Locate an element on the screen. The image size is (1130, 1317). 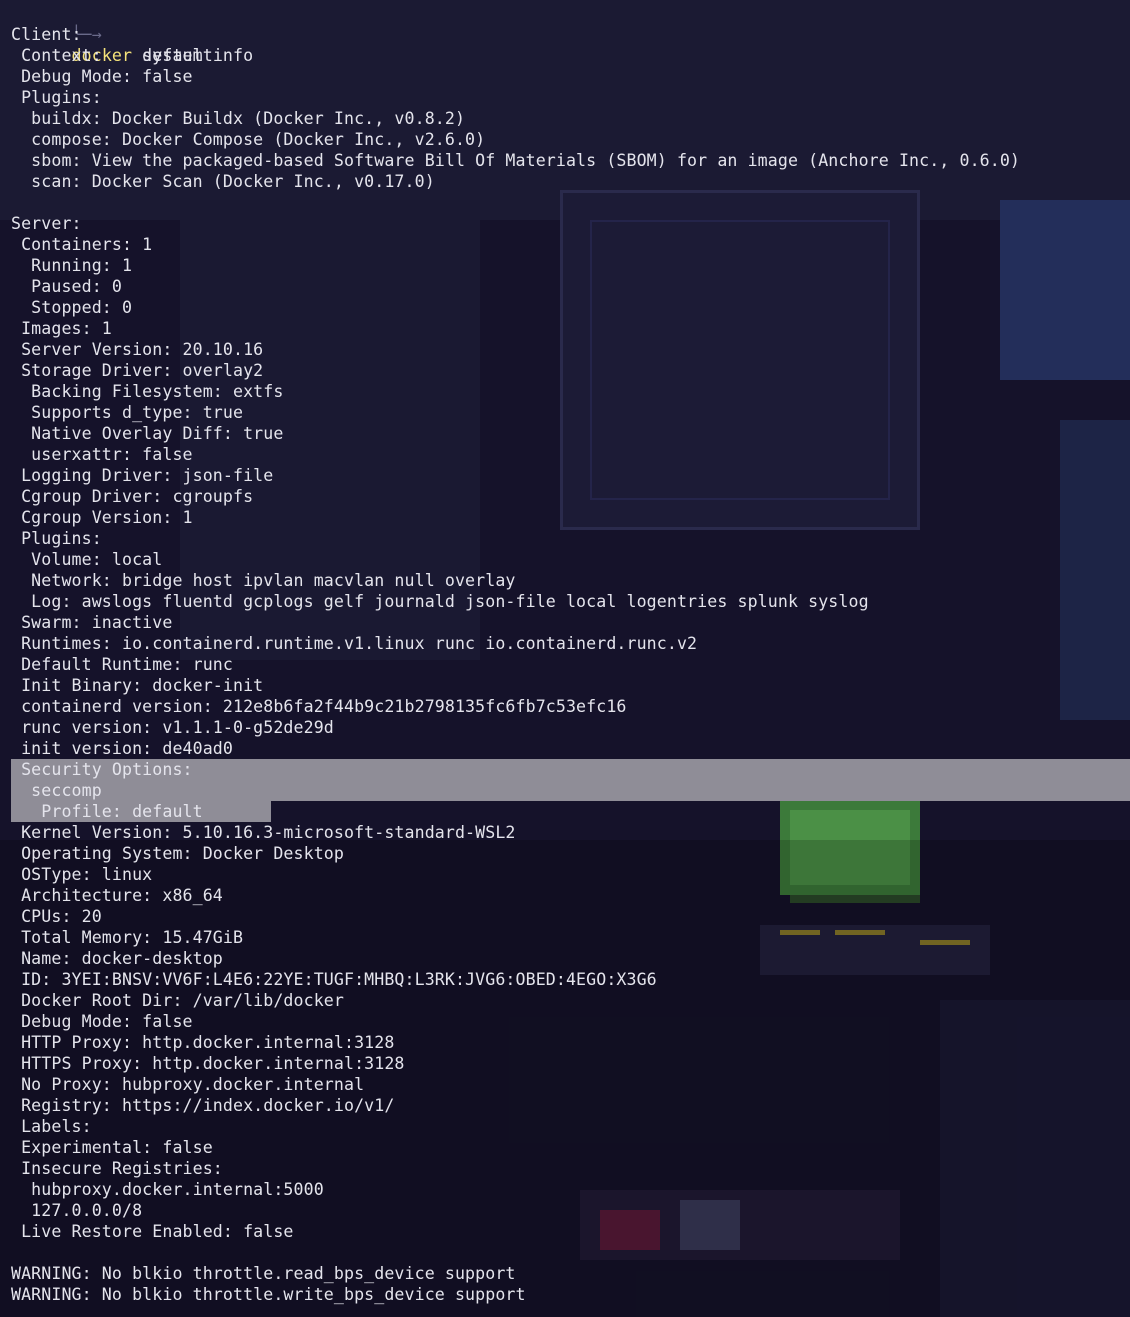
output-line: Client: is located at coordinates (46, 34).